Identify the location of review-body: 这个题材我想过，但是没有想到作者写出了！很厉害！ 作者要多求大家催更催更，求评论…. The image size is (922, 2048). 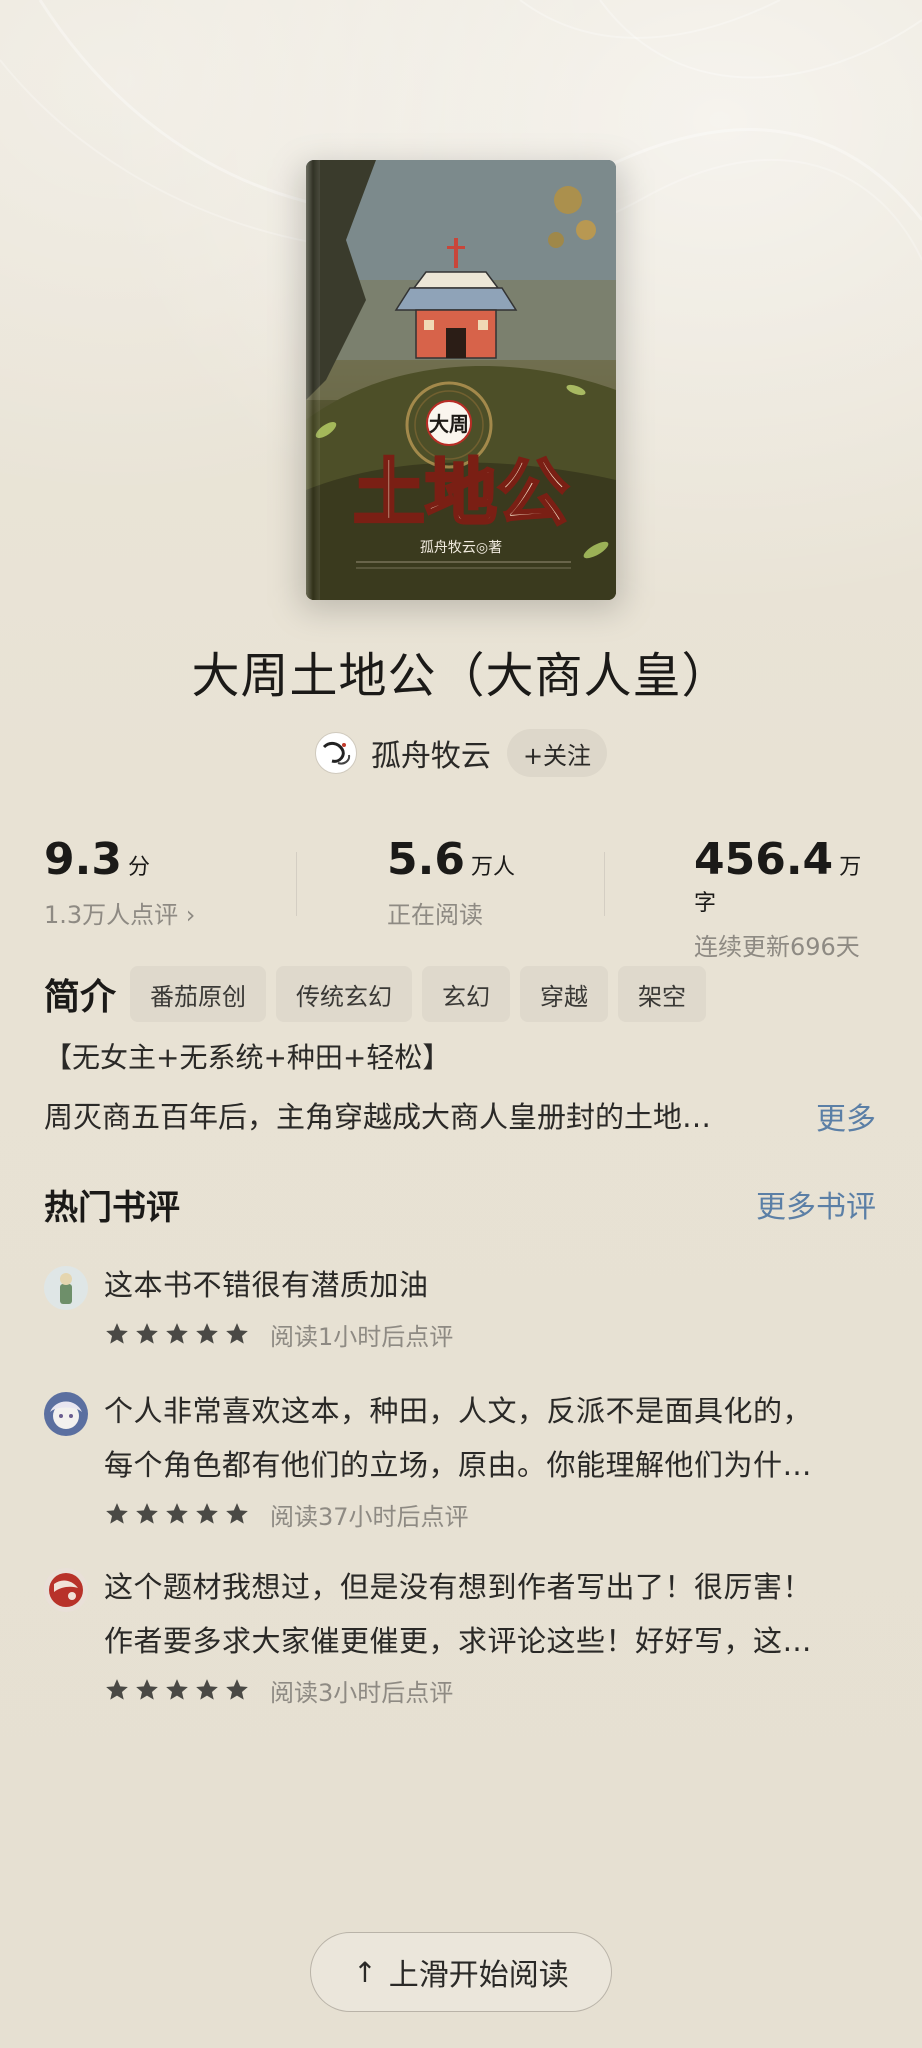
(504, 1634).